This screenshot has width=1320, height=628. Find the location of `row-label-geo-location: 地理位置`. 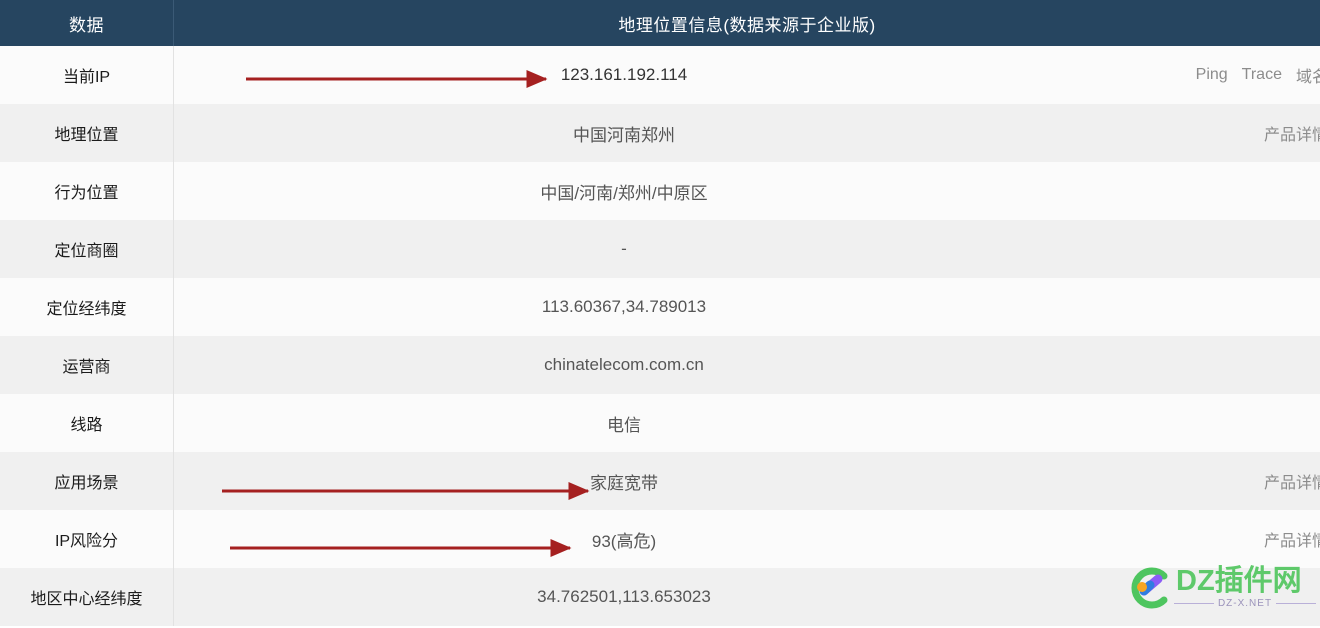

row-label-geo-location: 地理位置 is located at coordinates (87, 133).